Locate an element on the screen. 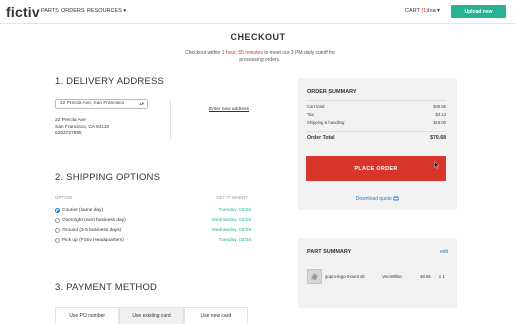 The width and height of the screenshot is (516, 324). delivery-title: 1. DELIVERY ADDRESS is located at coordinates (110, 81).